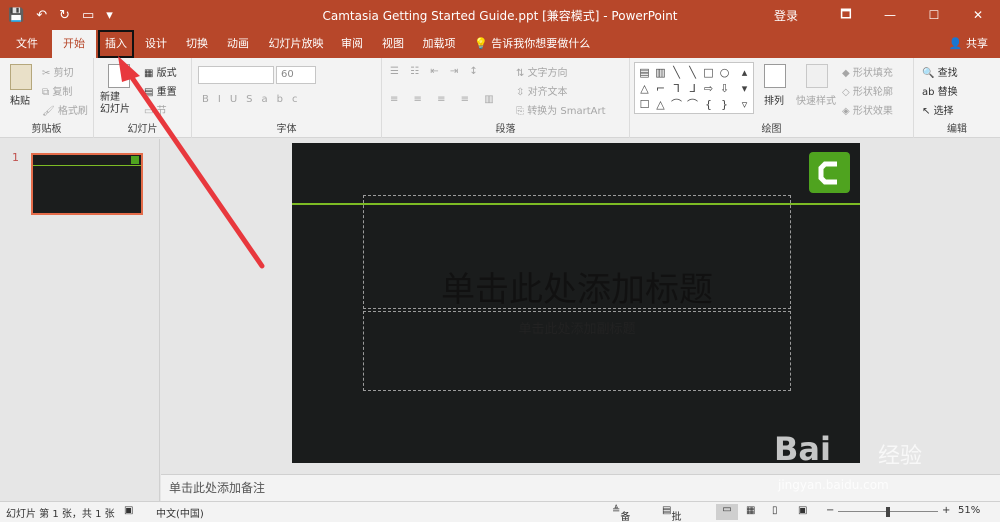 This screenshot has width=1000, height=522. Describe the element at coordinates (802, 449) in the screenshot. I see `watermark-brand: Bai` at that location.